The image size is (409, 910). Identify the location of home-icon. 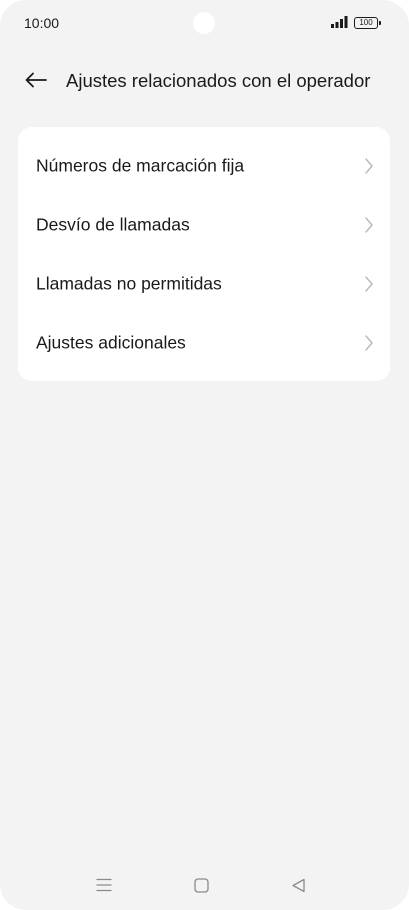
(201, 885).